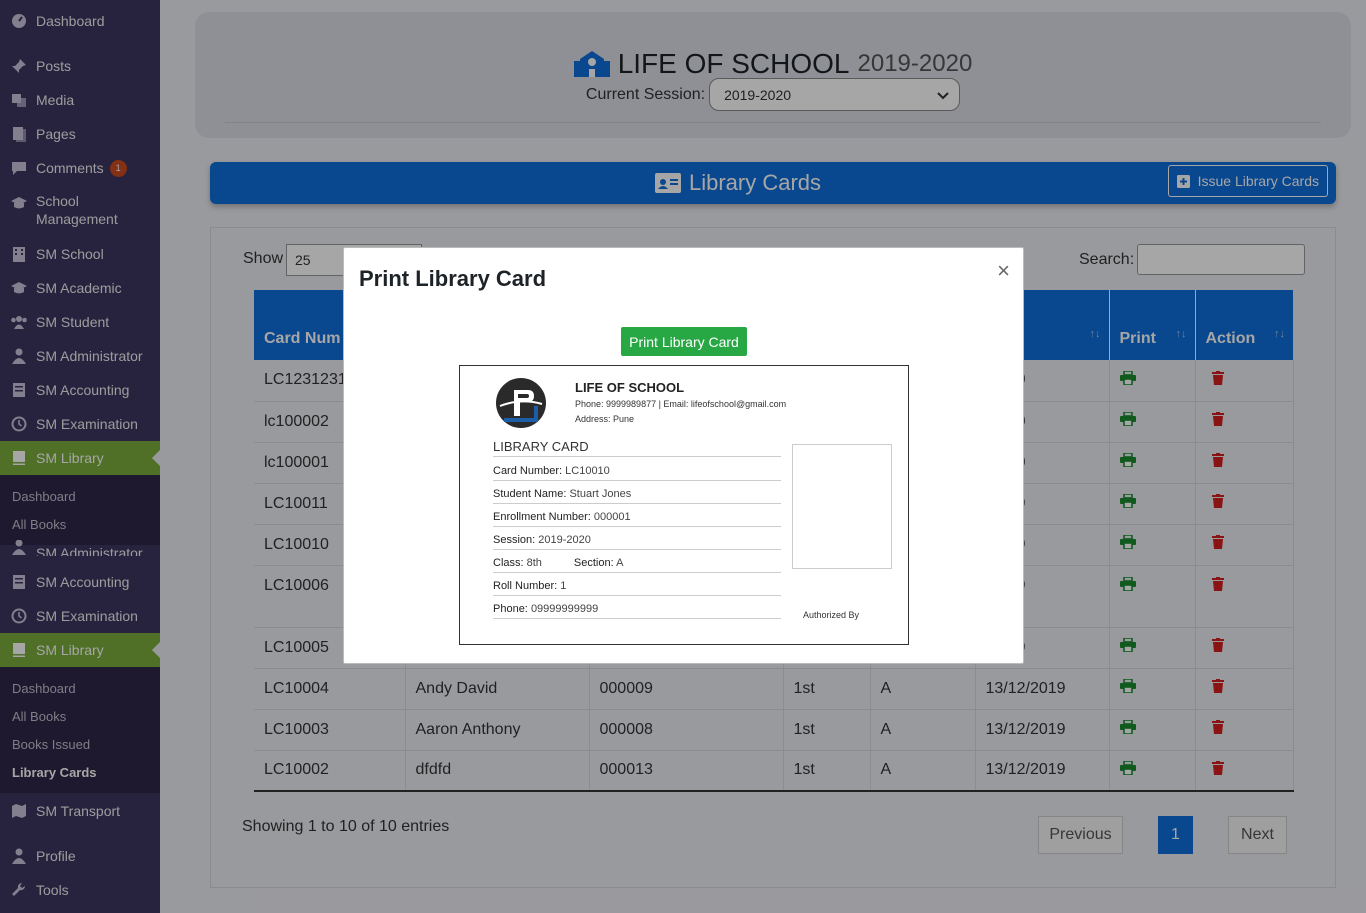  Describe the element at coordinates (563, 586) in the screenshot. I see `card-field-value: 1` at that location.